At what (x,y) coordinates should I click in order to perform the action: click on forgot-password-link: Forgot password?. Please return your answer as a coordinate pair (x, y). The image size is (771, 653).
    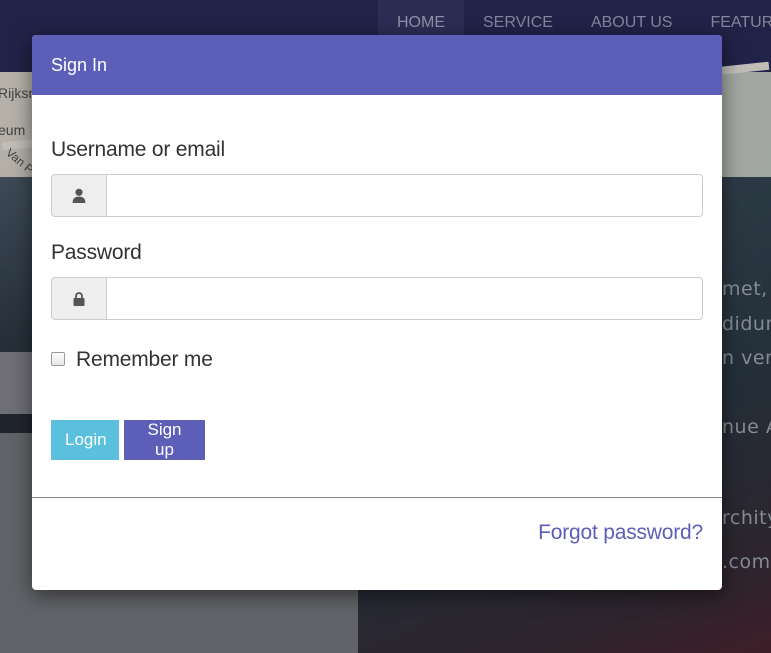
    Looking at the image, I should click on (620, 533).